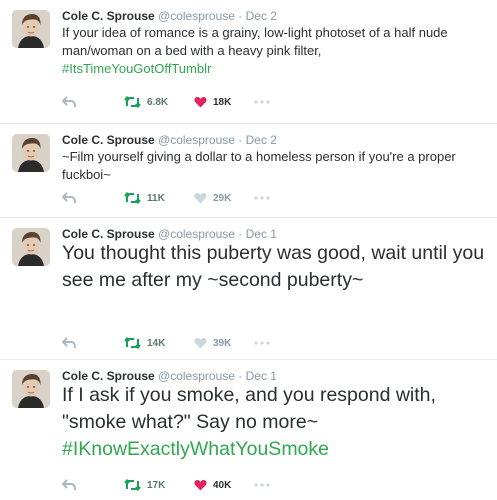 The height and width of the screenshot is (500, 497). I want to click on like-button: 40K, so click(224, 485).